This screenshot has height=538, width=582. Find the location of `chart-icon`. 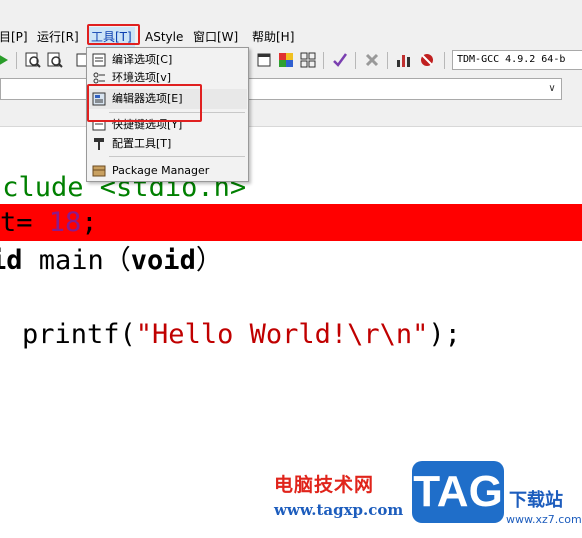

chart-icon is located at coordinates (404, 60).